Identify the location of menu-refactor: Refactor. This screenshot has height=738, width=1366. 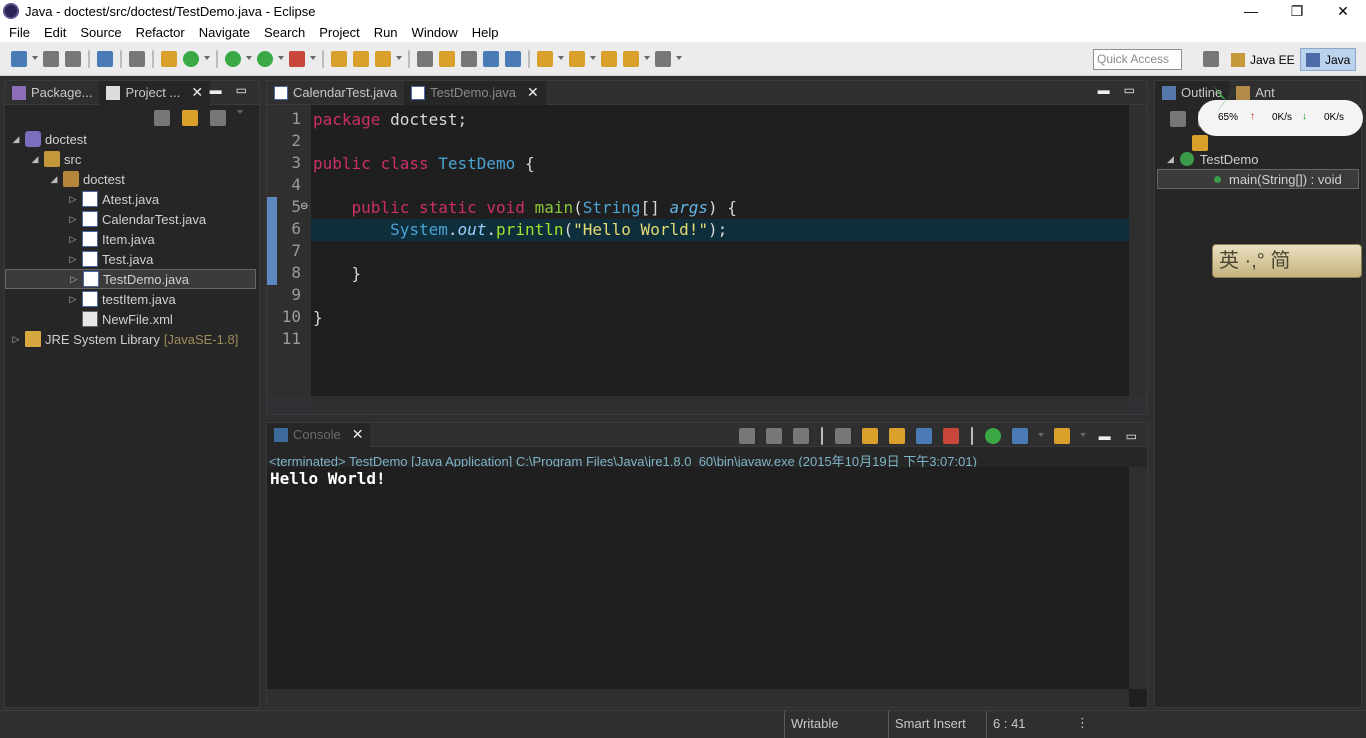
(160, 32).